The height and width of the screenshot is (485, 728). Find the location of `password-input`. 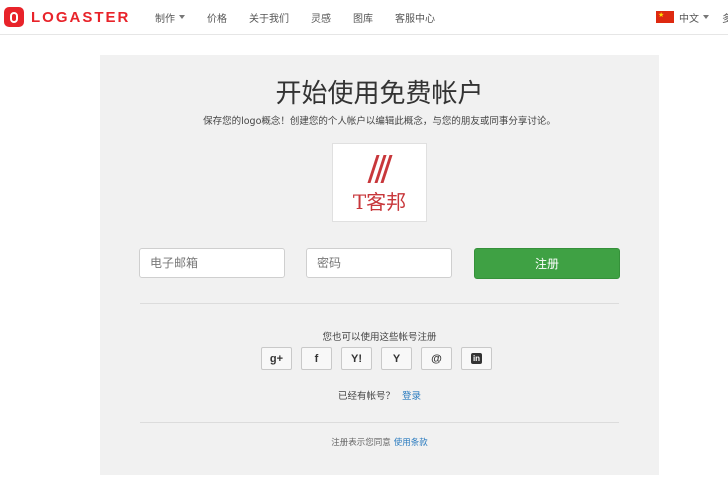

password-input is located at coordinates (379, 263).